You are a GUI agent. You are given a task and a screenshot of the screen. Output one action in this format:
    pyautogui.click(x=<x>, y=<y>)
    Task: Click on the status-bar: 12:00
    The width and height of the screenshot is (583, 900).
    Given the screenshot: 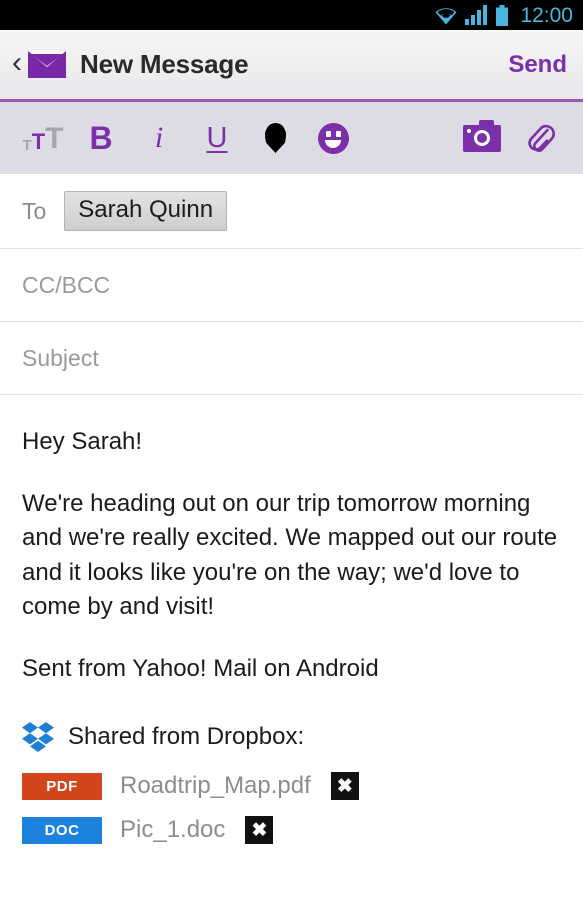 What is the action you would take?
    pyautogui.click(x=291, y=15)
    